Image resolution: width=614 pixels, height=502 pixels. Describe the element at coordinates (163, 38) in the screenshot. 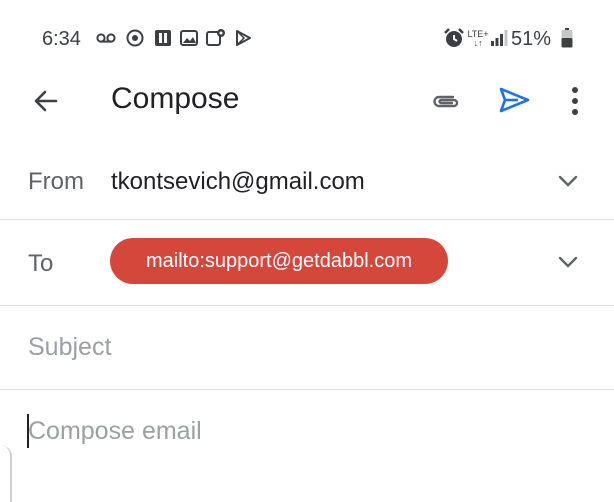

I see `bookmark-app-icon` at that location.